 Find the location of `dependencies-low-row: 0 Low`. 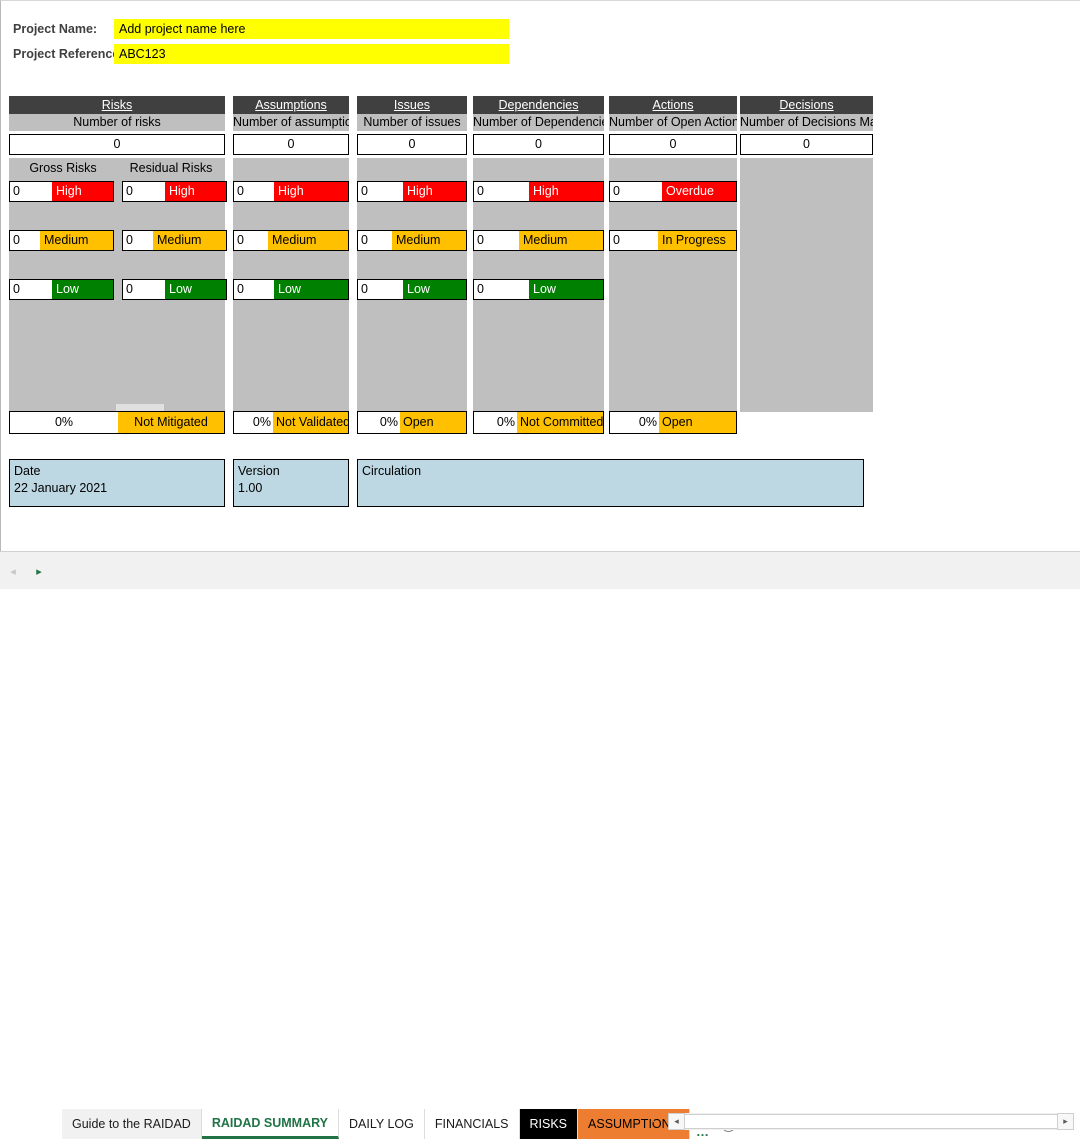

dependencies-low-row: 0 Low is located at coordinates (538, 289).